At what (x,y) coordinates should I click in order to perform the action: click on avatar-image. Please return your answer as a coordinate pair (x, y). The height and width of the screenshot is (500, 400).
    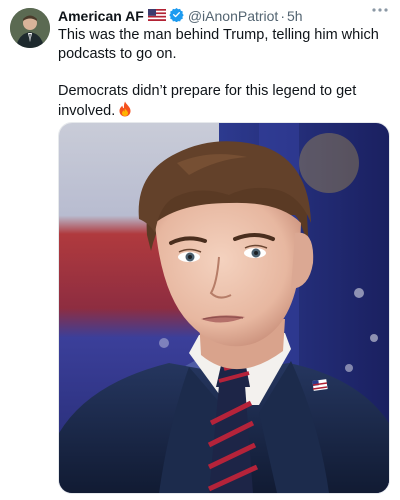
    Looking at the image, I should click on (30, 28).